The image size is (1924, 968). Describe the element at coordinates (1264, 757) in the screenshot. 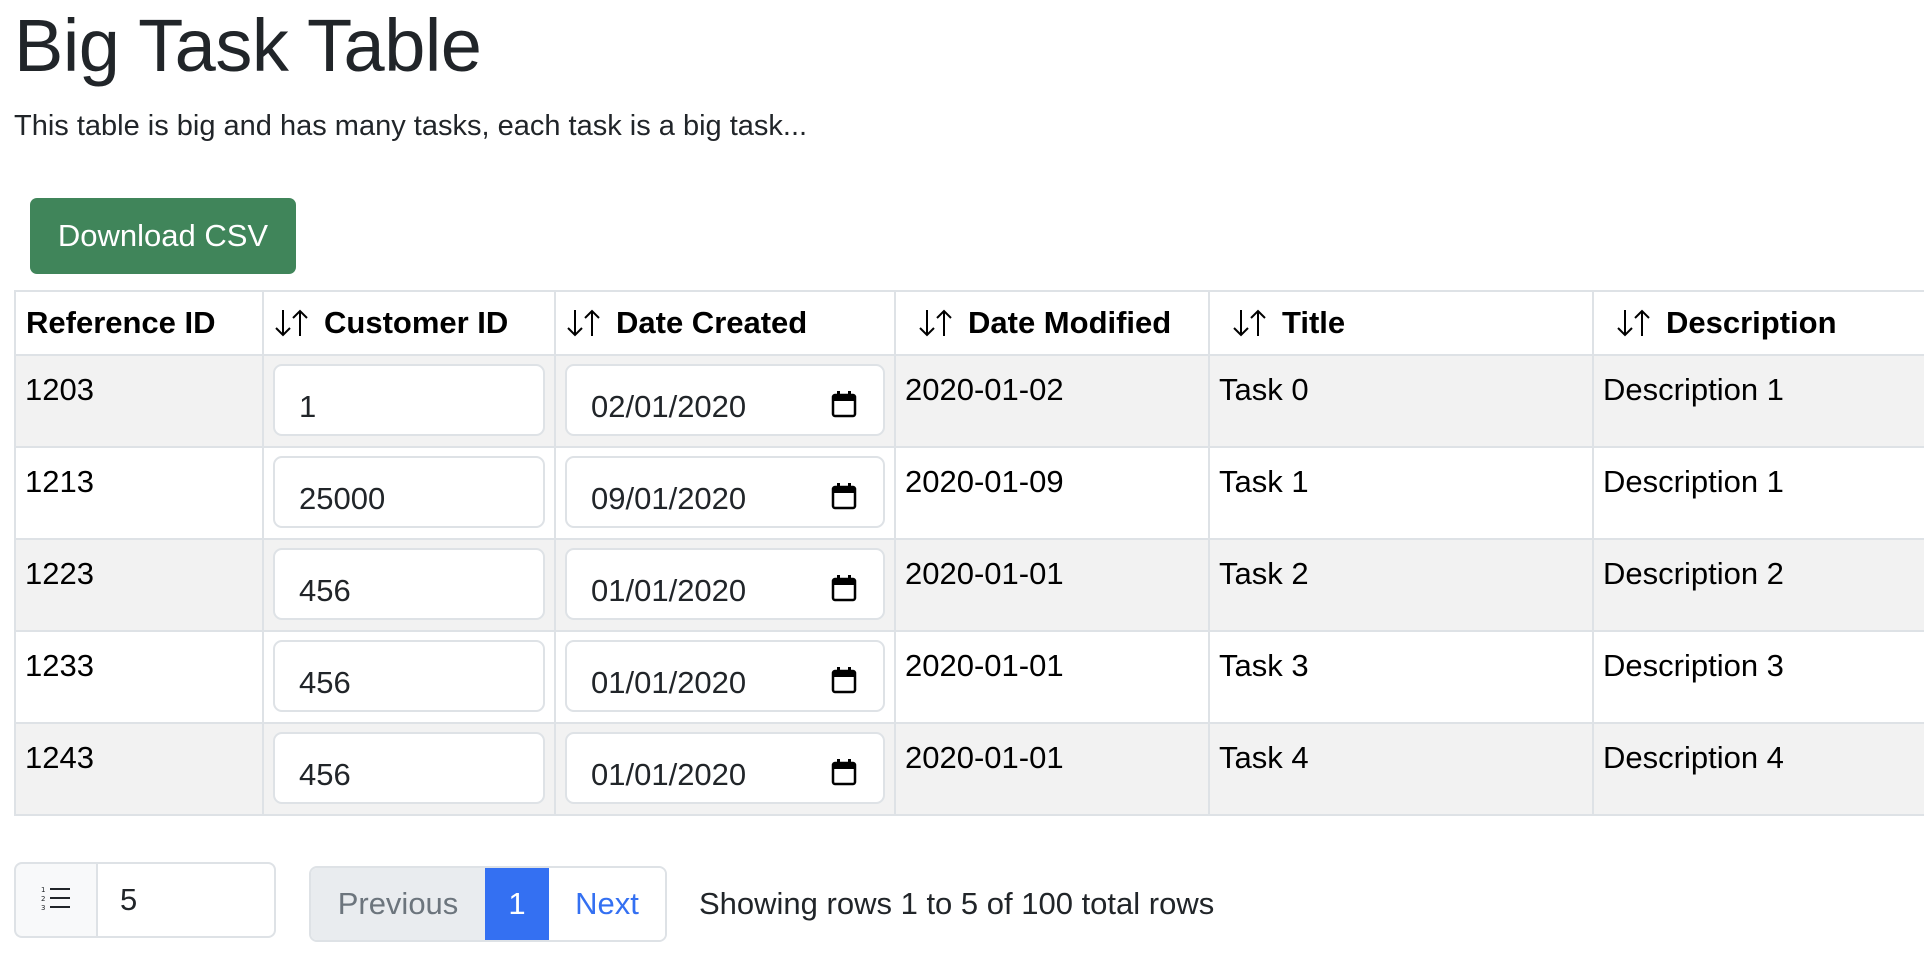

I see `task-title: Task 4` at that location.